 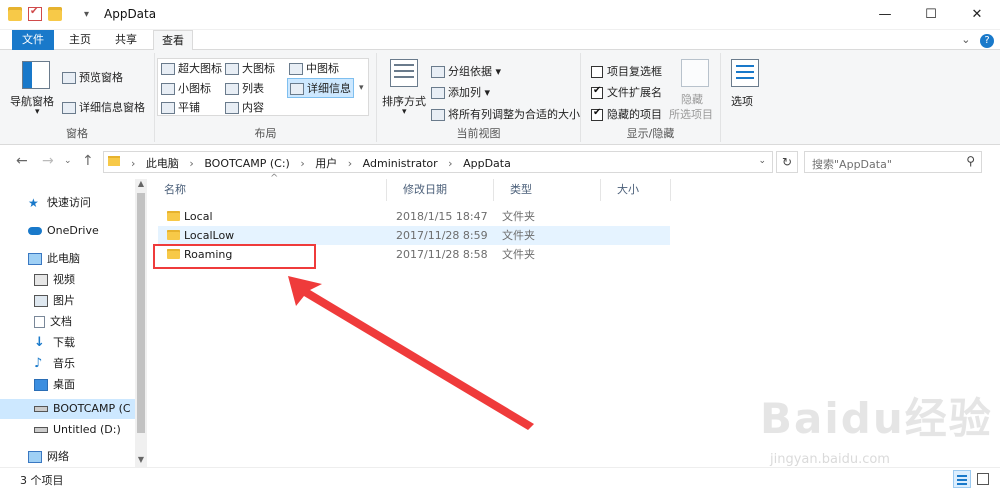 I want to click on layout-details: 详细信息, so click(x=320, y=88).